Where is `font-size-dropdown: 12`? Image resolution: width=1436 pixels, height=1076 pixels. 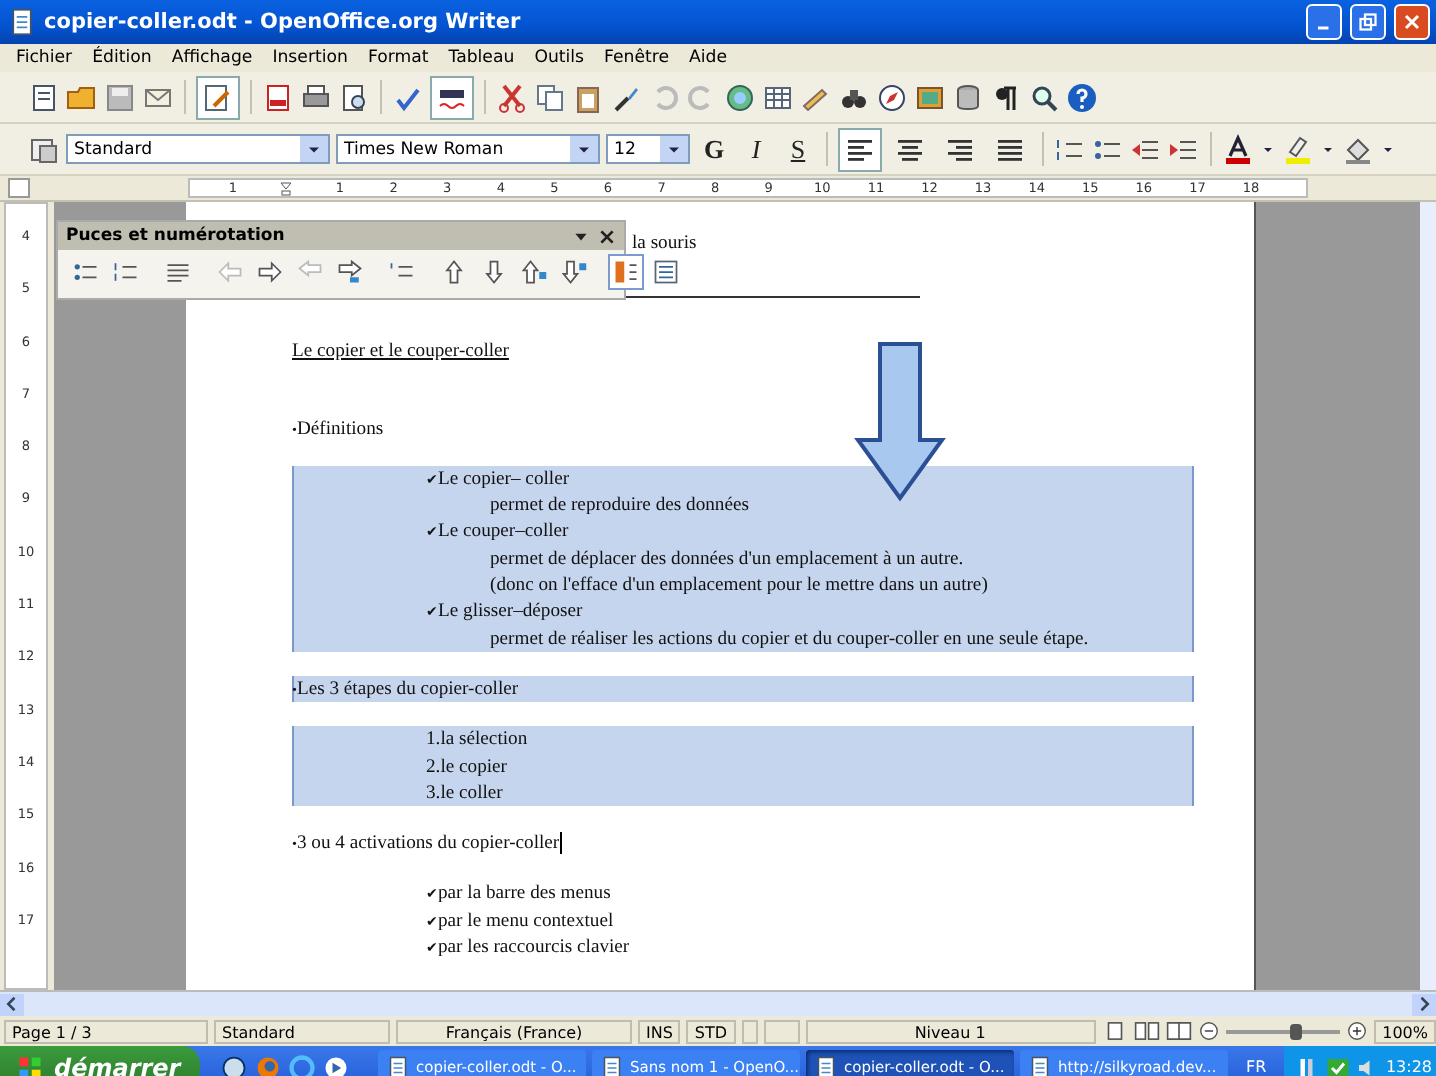
font-size-dropdown: 12 is located at coordinates (648, 149).